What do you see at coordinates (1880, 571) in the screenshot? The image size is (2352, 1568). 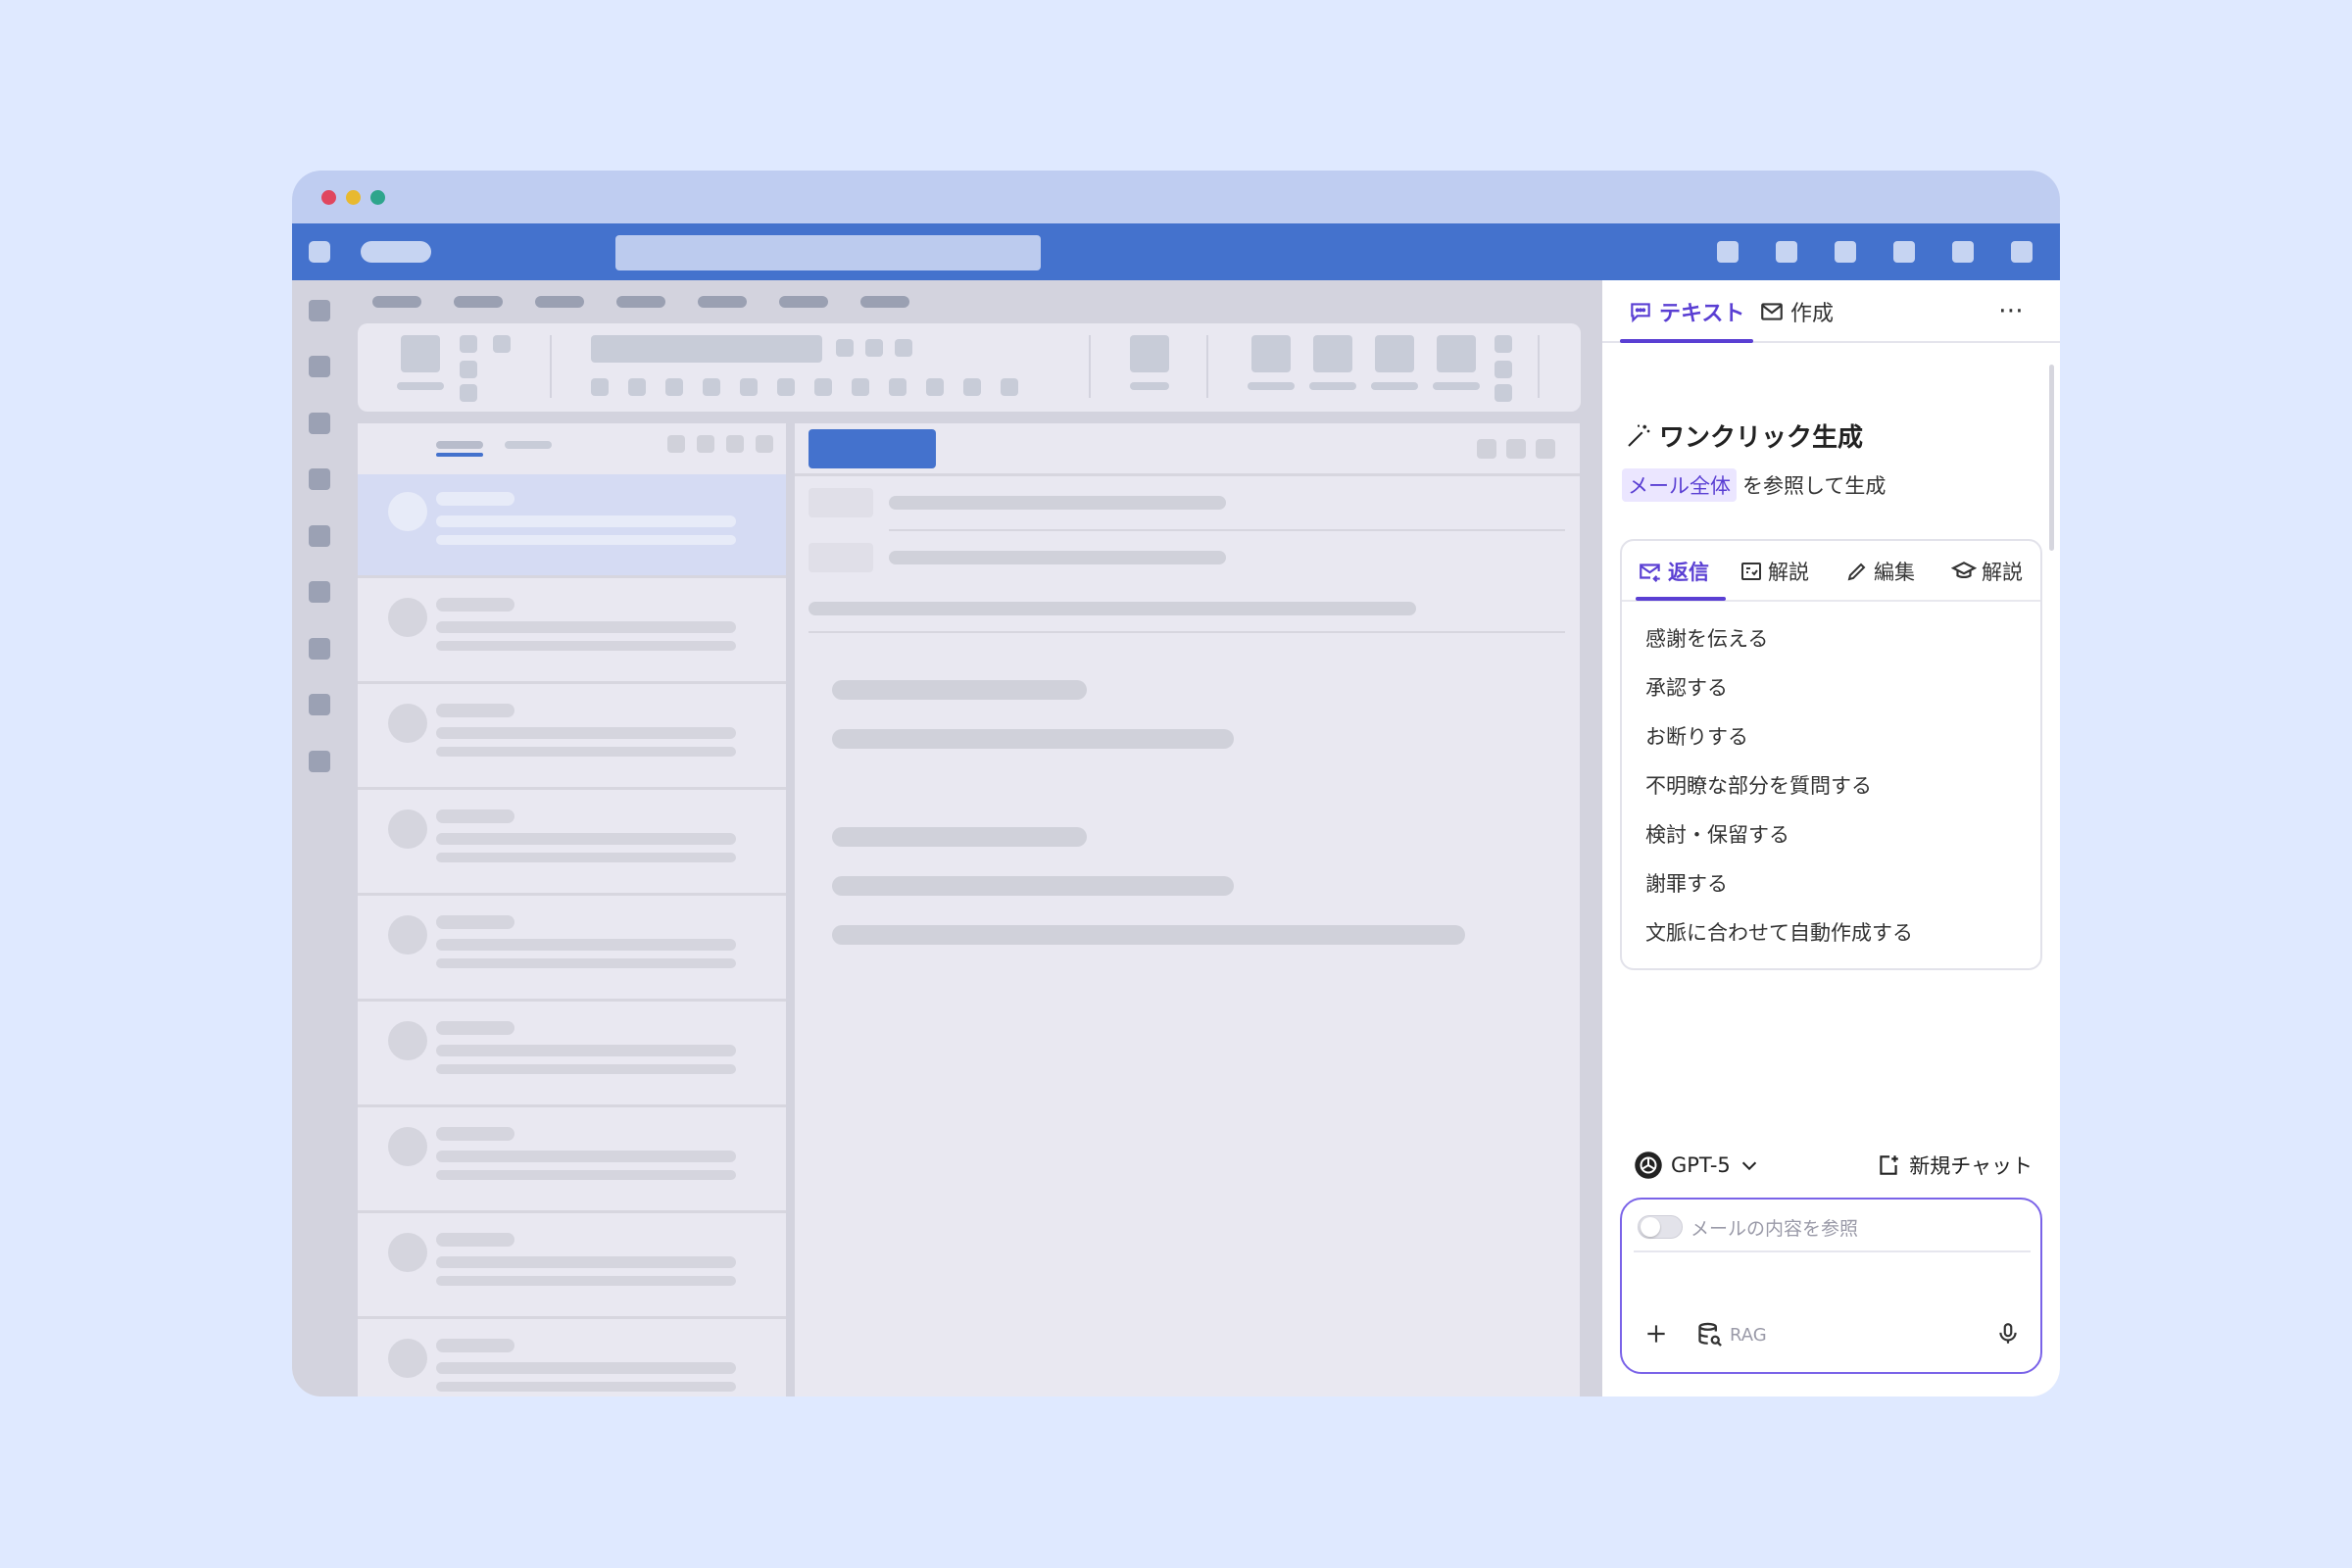 I see `tab-edit: 編集` at bounding box center [1880, 571].